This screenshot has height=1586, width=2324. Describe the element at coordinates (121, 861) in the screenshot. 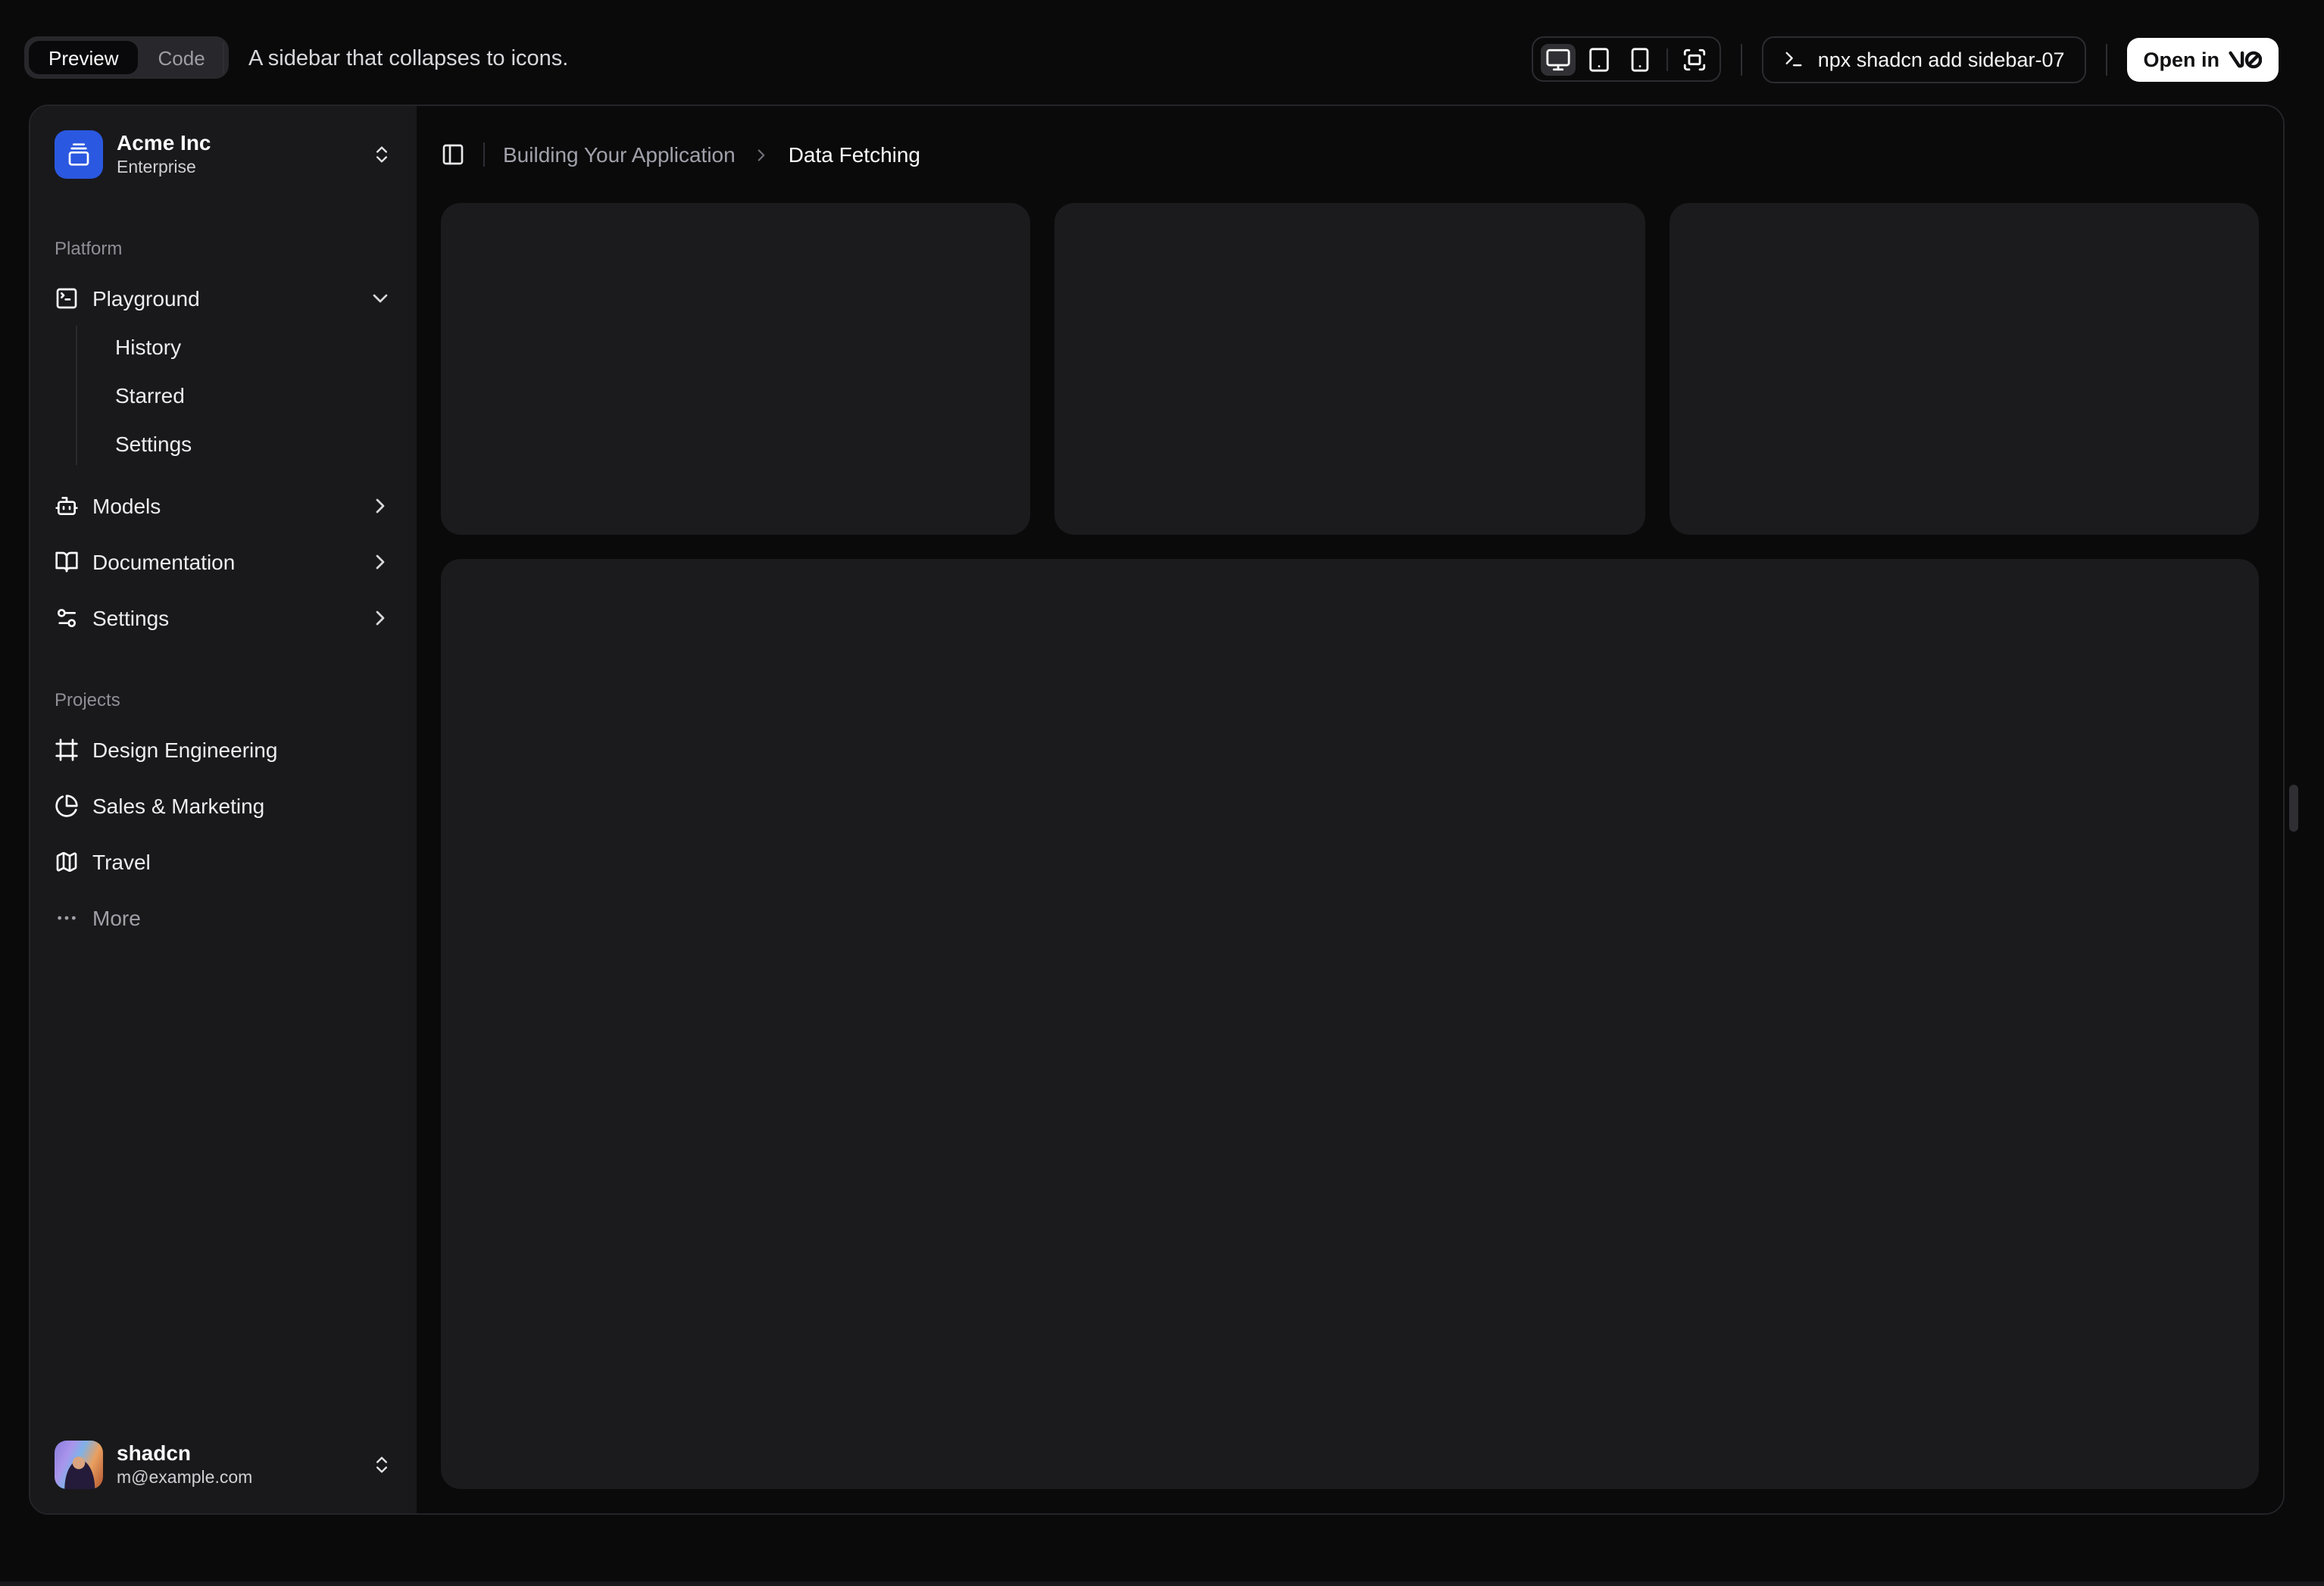

I see `item-label: Travel` at that location.